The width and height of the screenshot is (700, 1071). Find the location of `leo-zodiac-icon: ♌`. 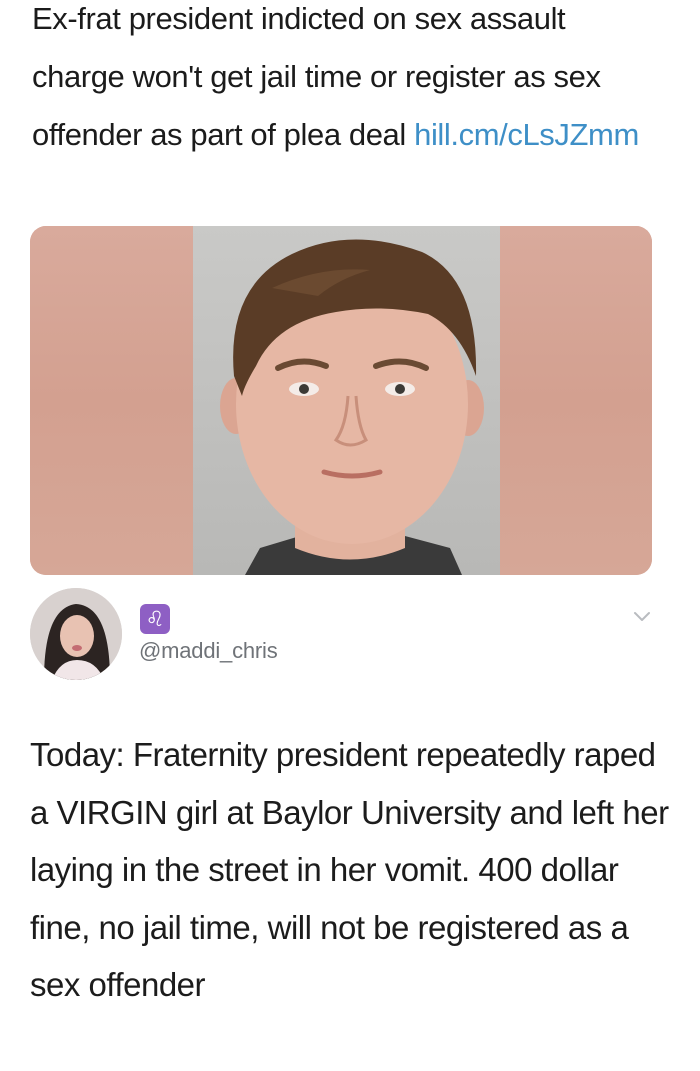

leo-zodiac-icon: ♌ is located at coordinates (155, 619).